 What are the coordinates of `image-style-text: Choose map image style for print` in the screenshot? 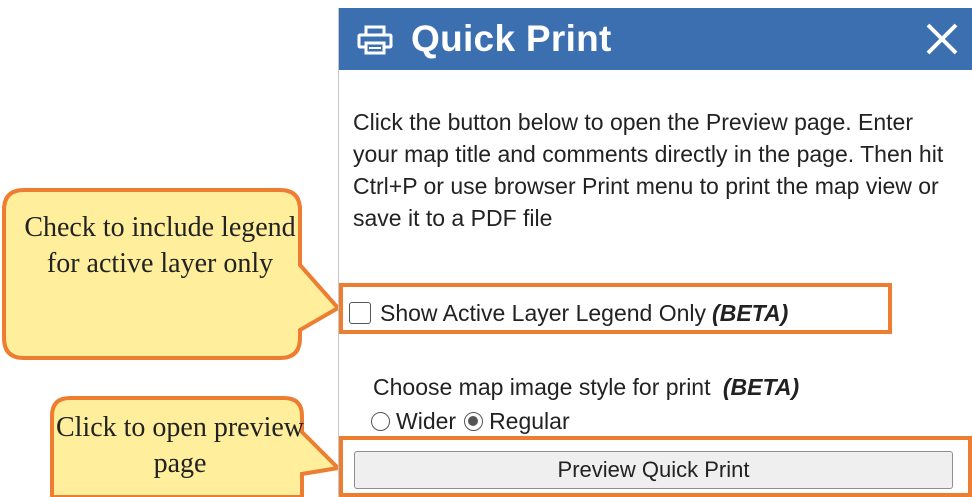 It's located at (542, 387).